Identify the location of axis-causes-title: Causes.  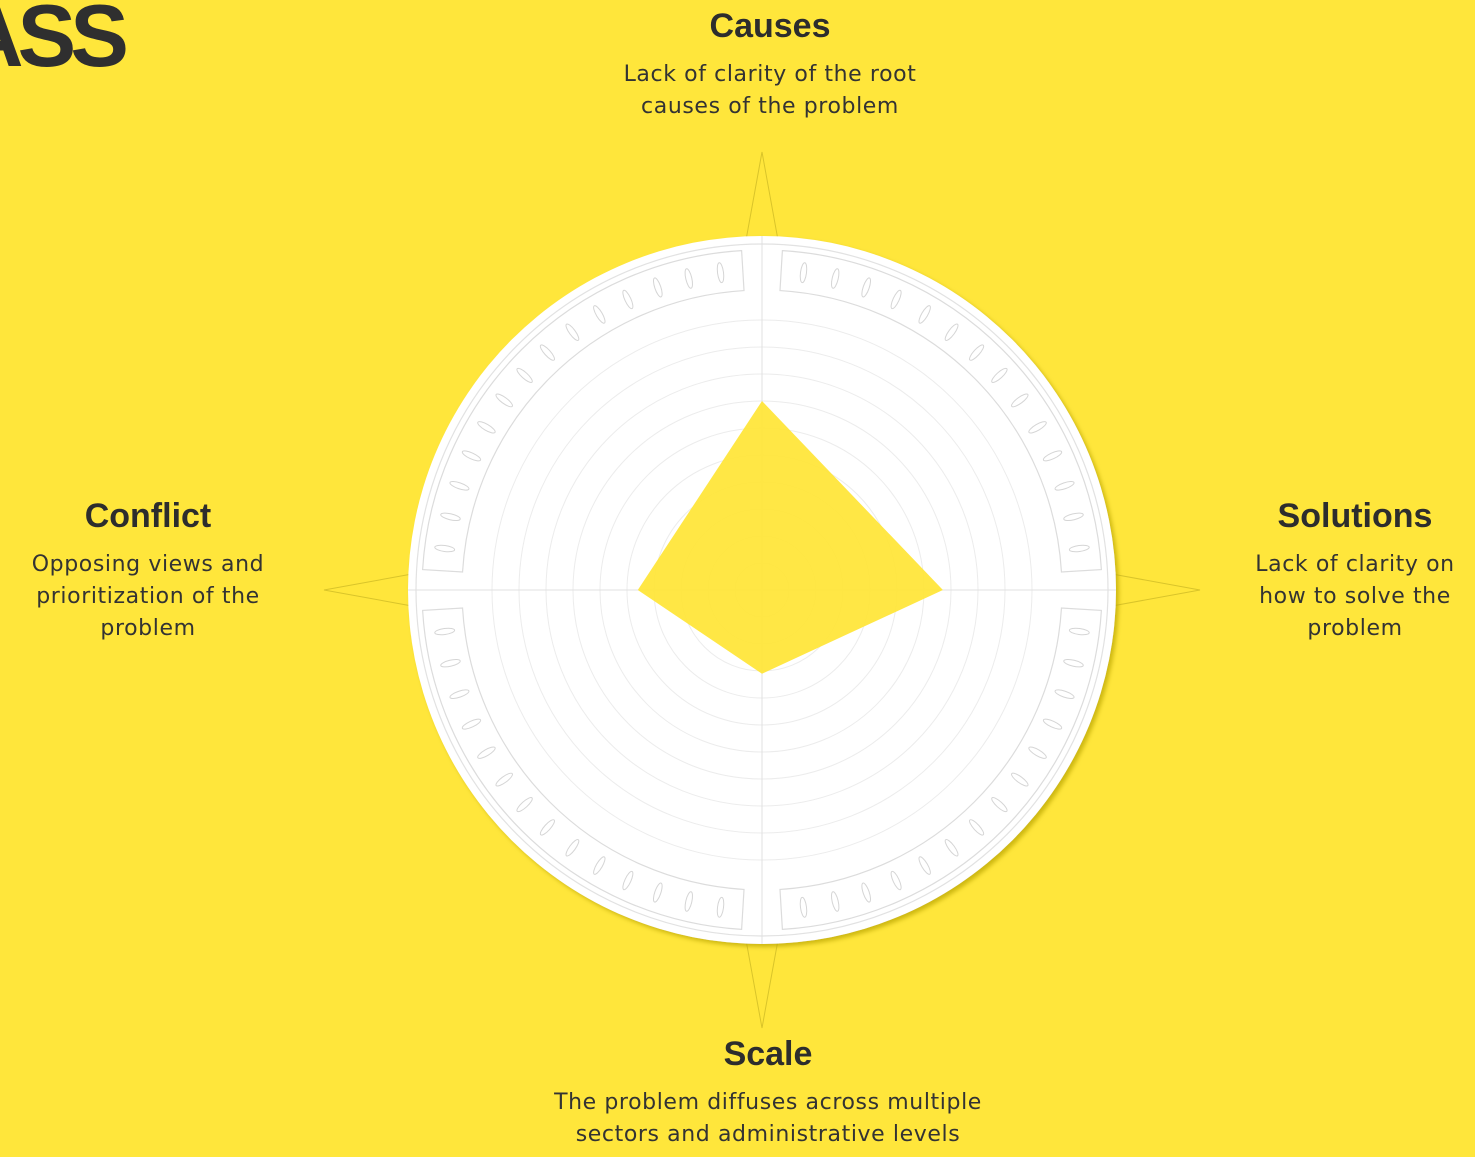
(770, 26).